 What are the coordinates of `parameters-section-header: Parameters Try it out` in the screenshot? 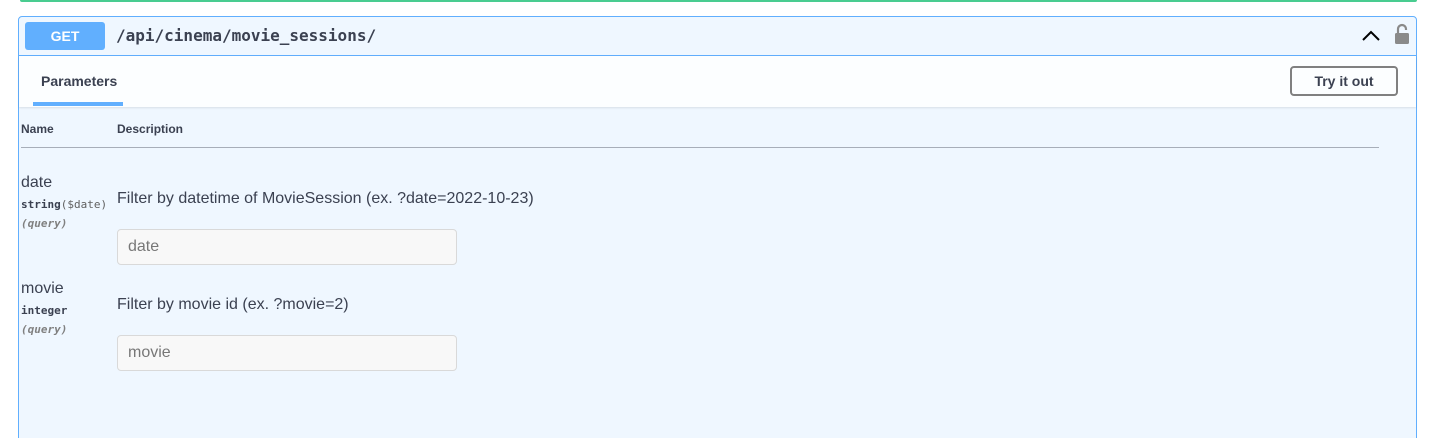 It's located at (717, 81).